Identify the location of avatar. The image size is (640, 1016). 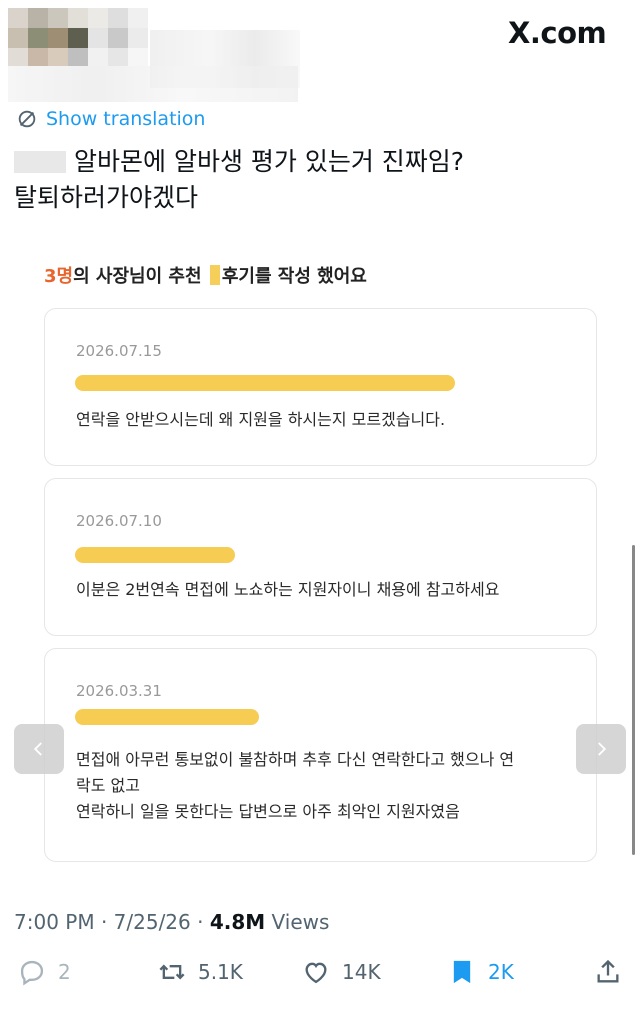
(78, 37).